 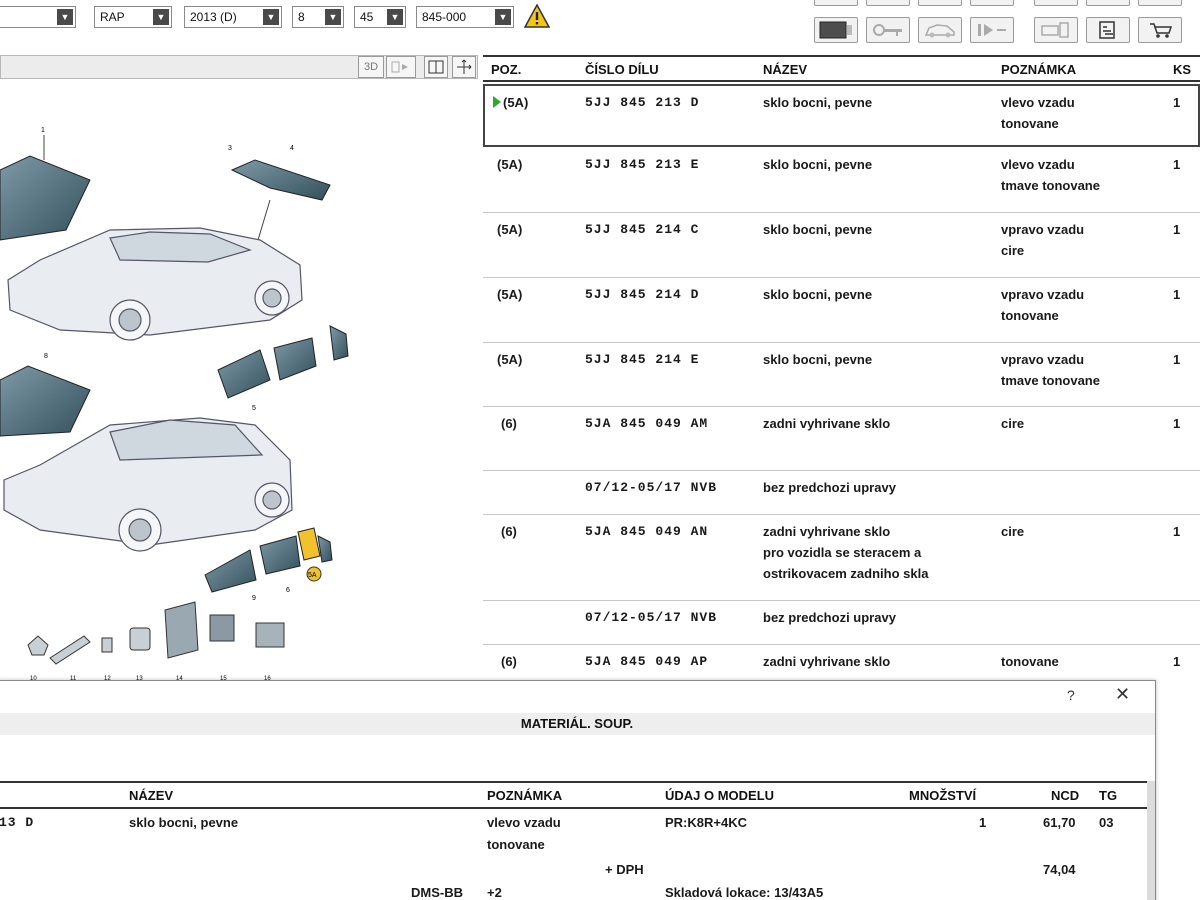 What do you see at coordinates (1059, 822) in the screenshot?
I see `dialog-ncd-price: 61,70` at bounding box center [1059, 822].